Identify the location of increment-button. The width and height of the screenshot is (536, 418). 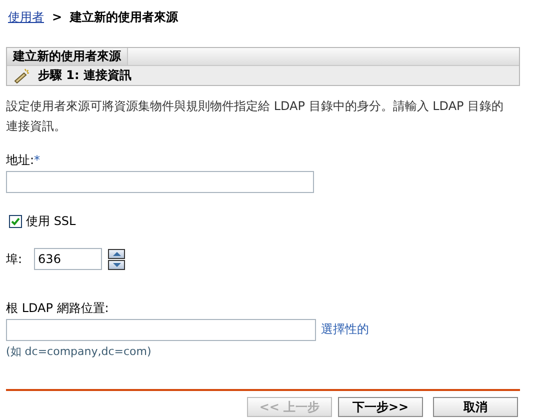
(117, 253).